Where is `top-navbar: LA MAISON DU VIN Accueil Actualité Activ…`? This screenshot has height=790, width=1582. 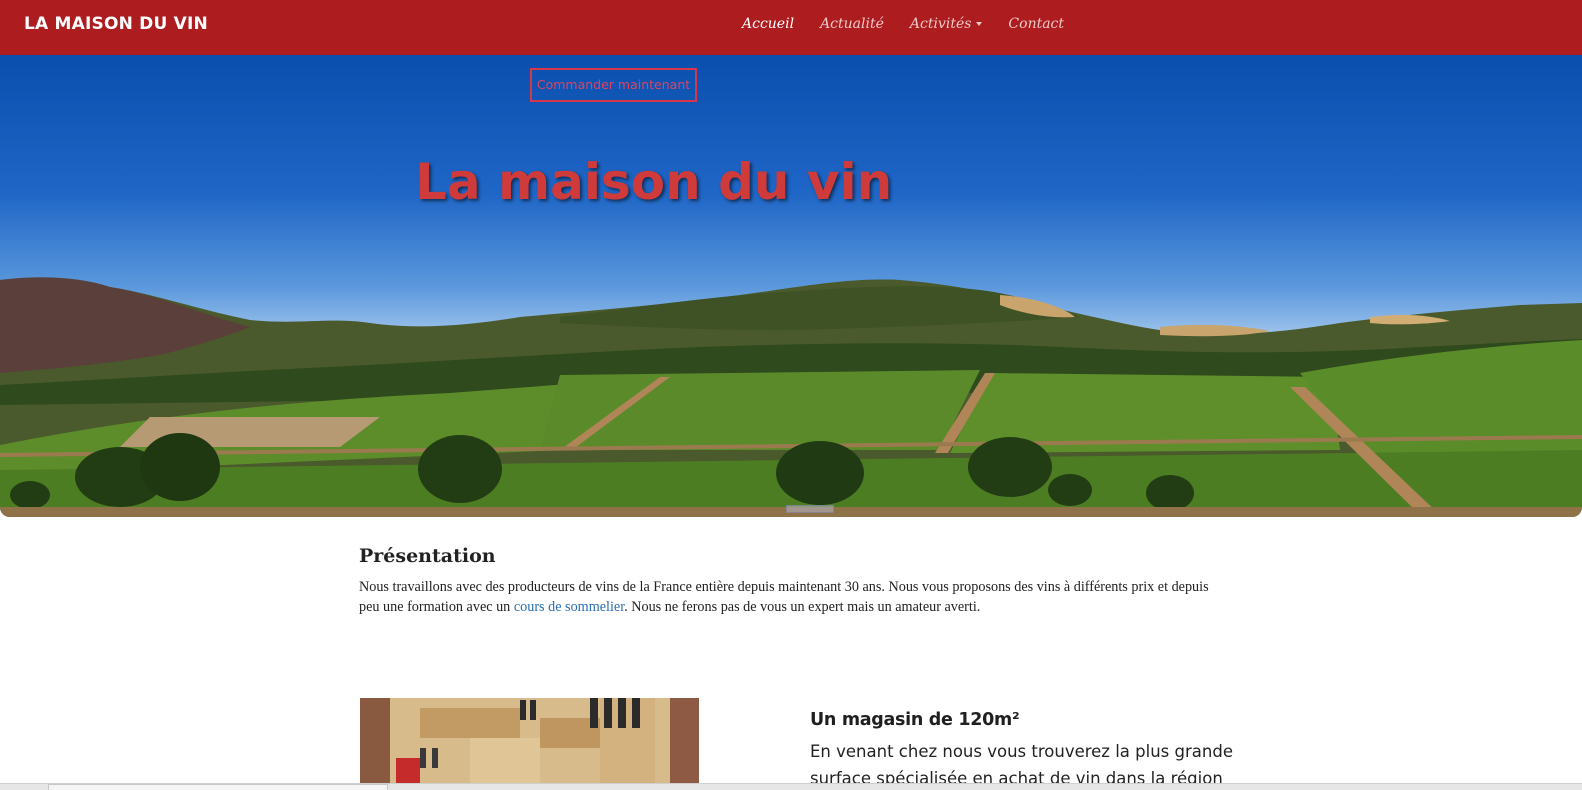
top-navbar: LA MAISON DU VIN Accueil Actualité Activ… is located at coordinates (791, 27).